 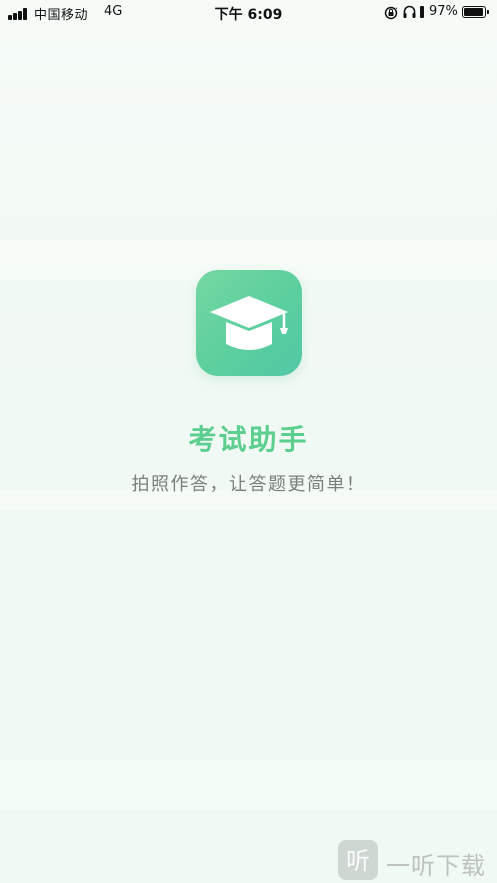 I want to click on watermark-text: 一听下载, so click(x=436, y=866).